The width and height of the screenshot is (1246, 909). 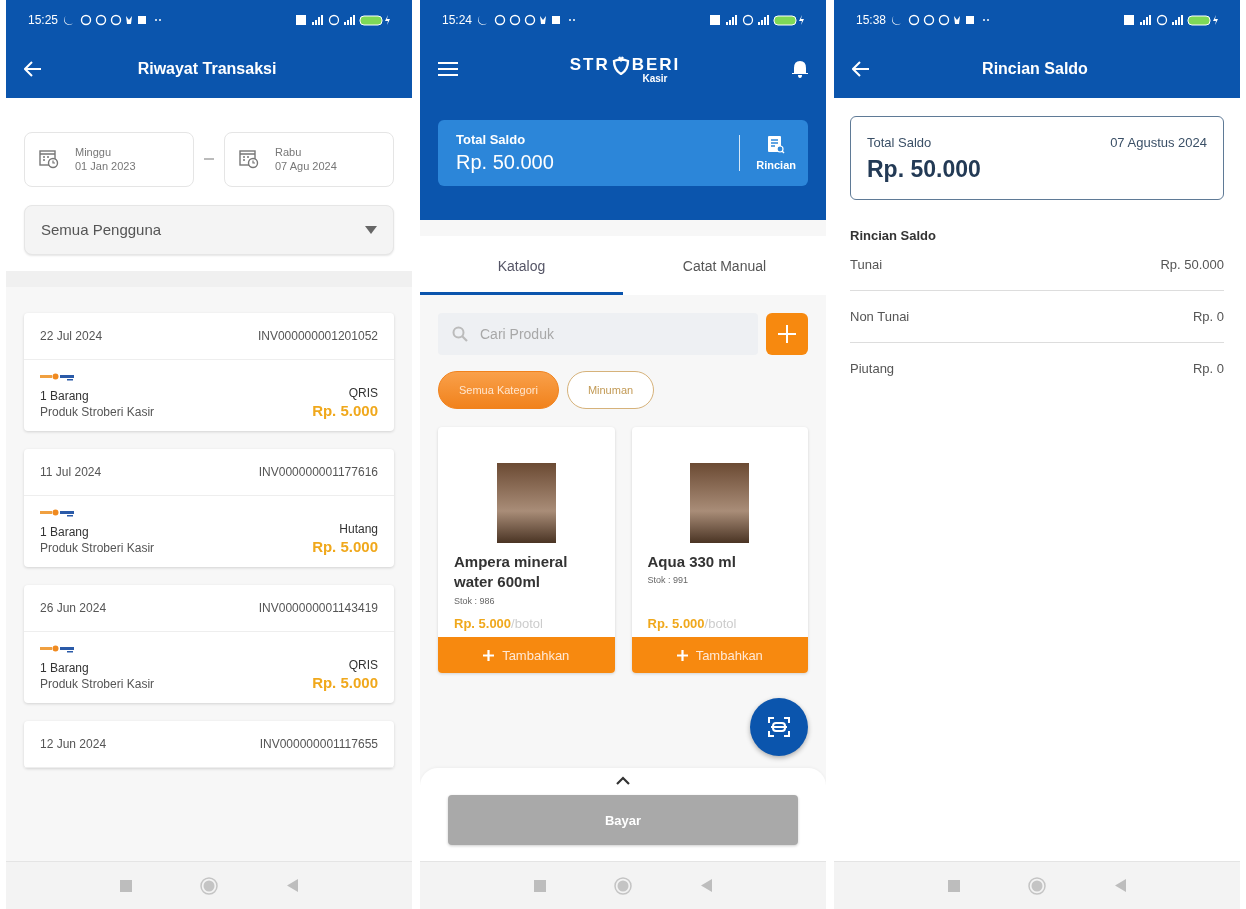 What do you see at coordinates (209, 744) in the screenshot?
I see `transaction-card: 12 Jun 2024 INV000000001117655` at bounding box center [209, 744].